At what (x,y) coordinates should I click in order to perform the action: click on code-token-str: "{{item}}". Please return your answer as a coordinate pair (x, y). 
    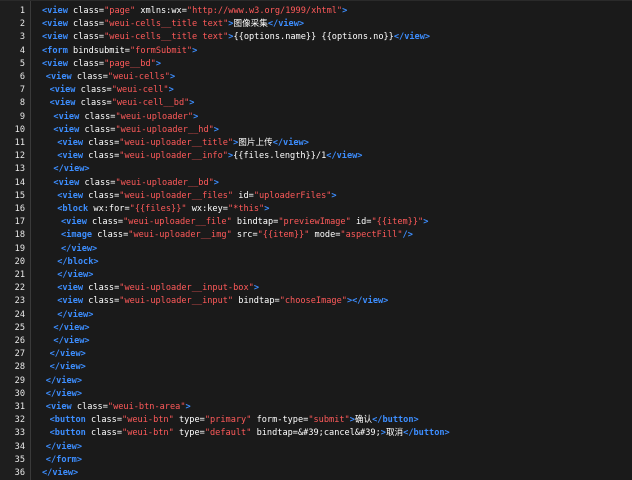
    Looking at the image, I should click on (283, 235).